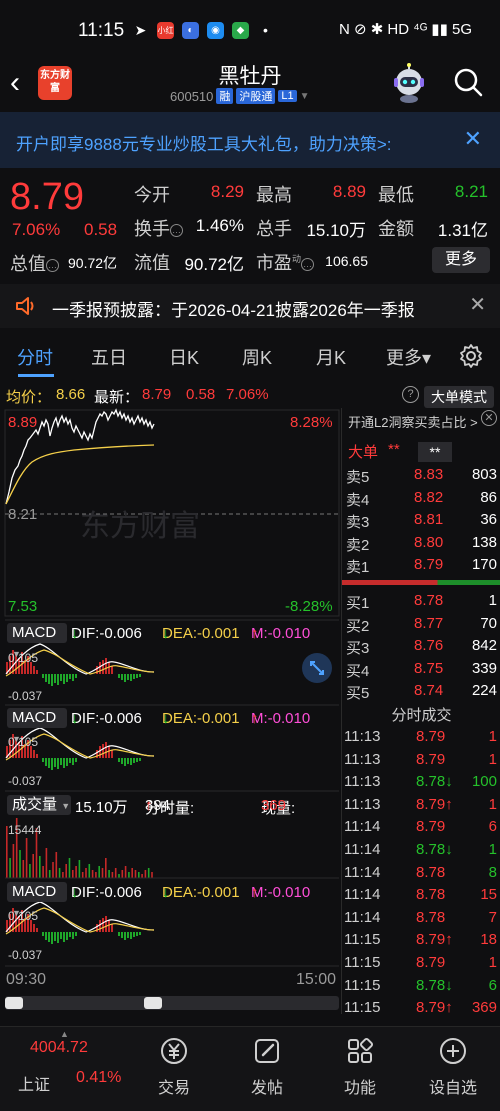 This screenshot has width=500, height=1111. What do you see at coordinates (274, 805) in the screenshot?
I see `current-volume-value: 369` at bounding box center [274, 805].